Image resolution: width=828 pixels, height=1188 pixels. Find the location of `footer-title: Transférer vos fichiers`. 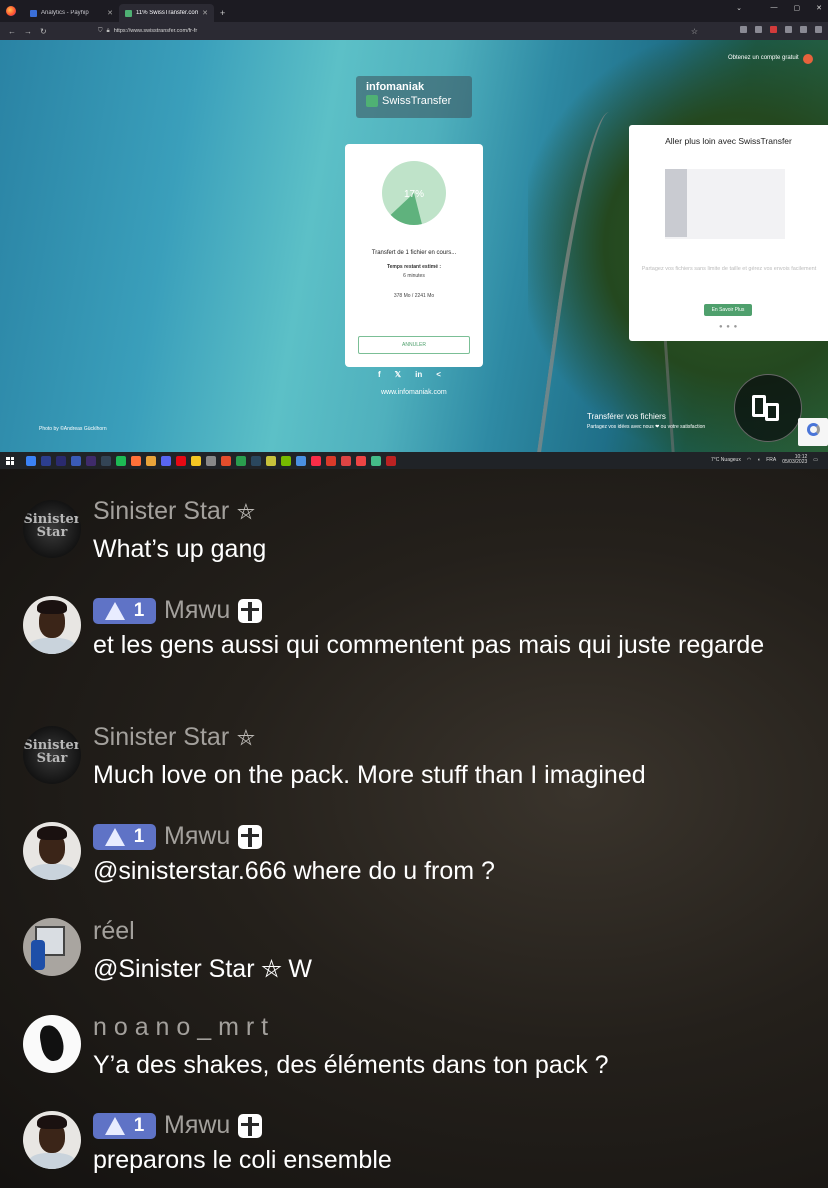

footer-title: Transférer vos fichiers is located at coordinates (626, 416).